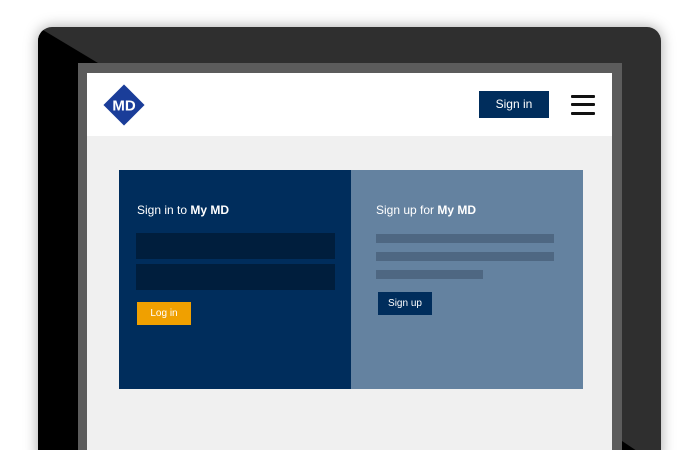 The width and height of the screenshot is (700, 450). Describe the element at coordinates (583, 105) in the screenshot. I see `hamburger-menu-icon` at that location.